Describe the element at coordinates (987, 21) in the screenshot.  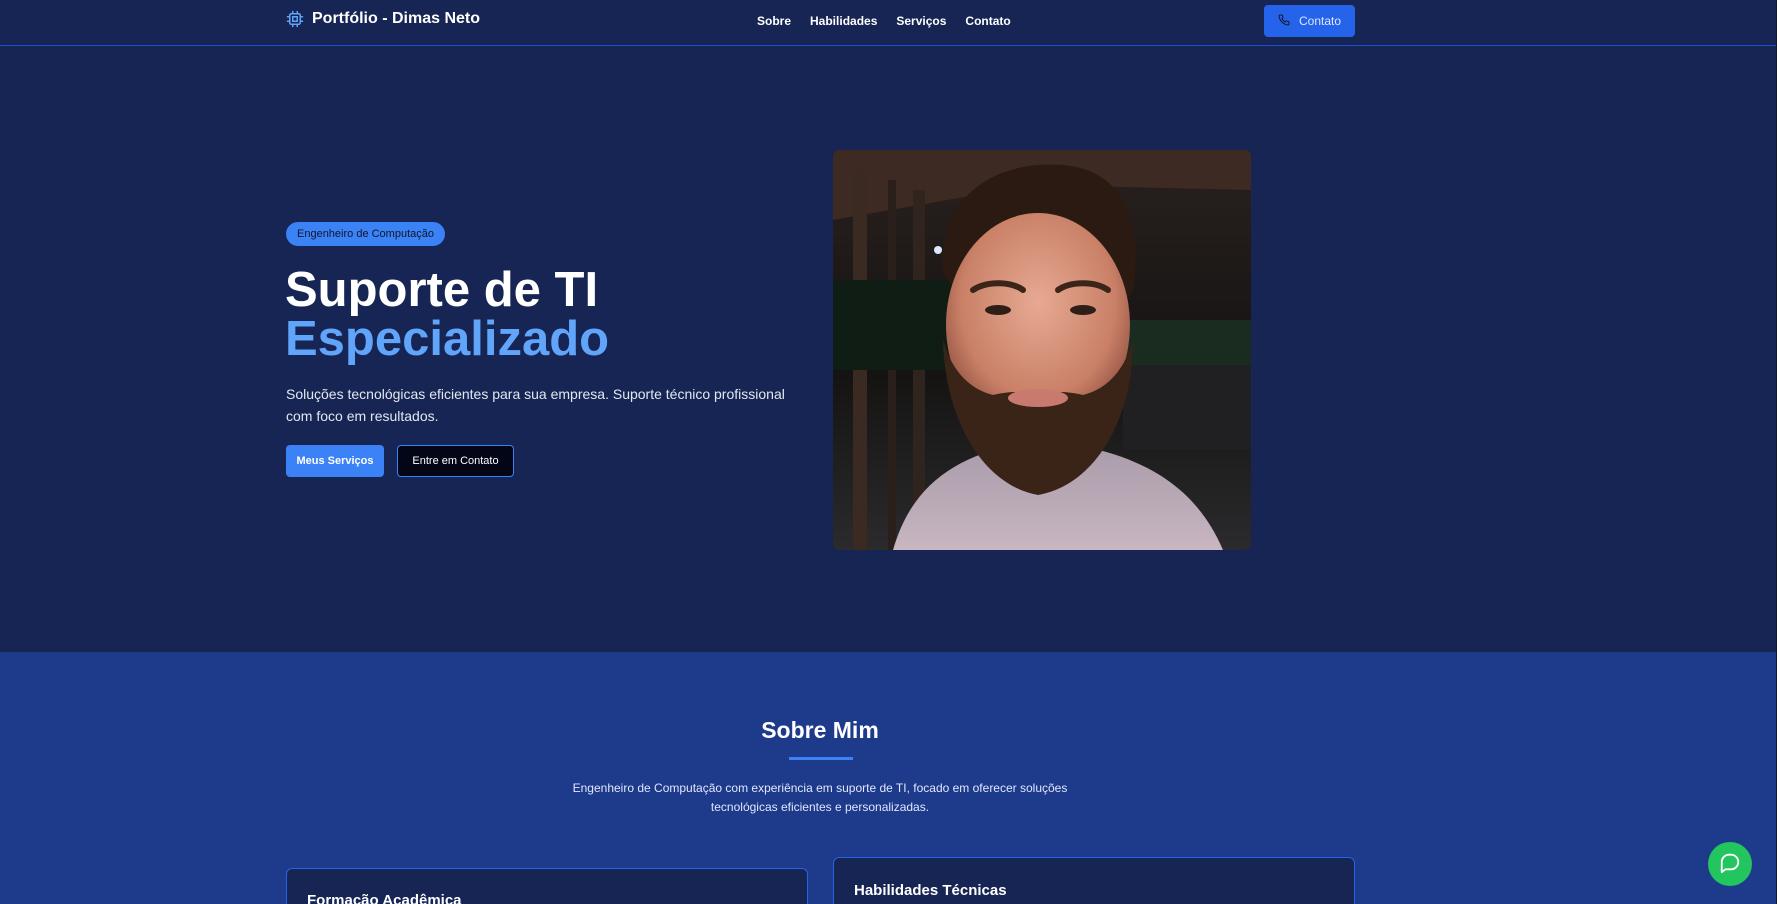
I see `nav-link-contato: Contato` at that location.